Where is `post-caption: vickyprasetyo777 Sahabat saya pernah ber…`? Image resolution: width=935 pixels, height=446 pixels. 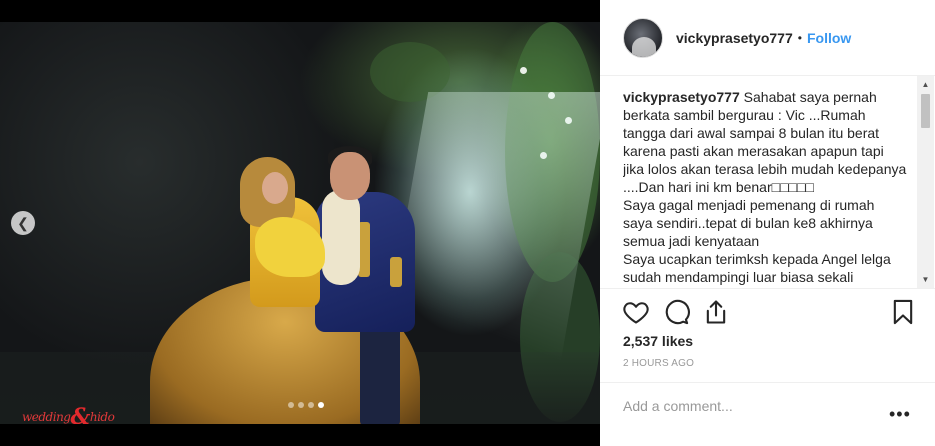
post-caption: vickyprasetyo777 Sahabat saya pernah ber… is located at coordinates (765, 187).